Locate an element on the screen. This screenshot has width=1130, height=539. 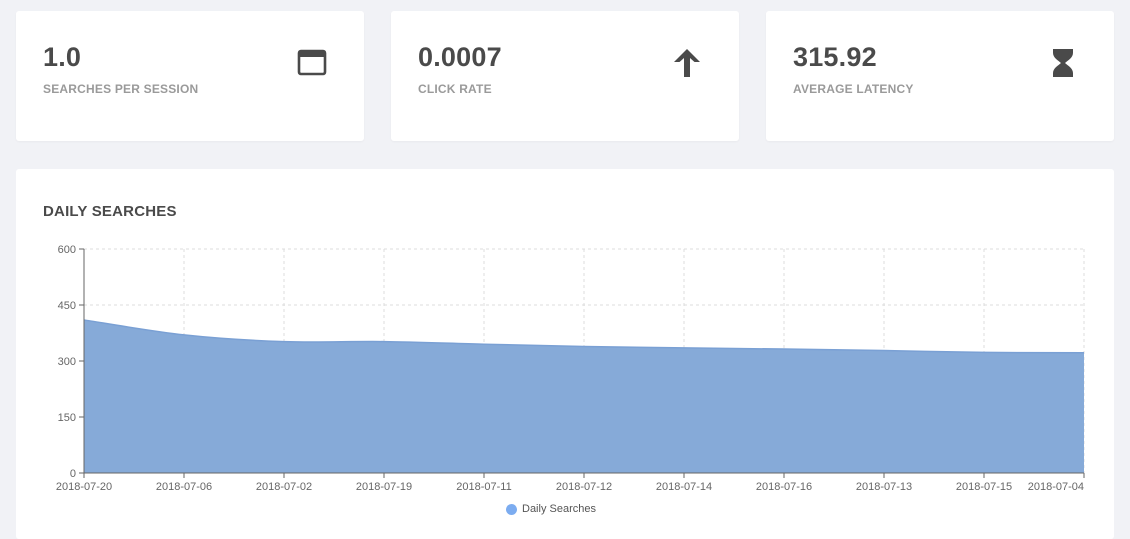
stat-card-click-rate: 0.0007 CLICK RATE is located at coordinates (565, 76).